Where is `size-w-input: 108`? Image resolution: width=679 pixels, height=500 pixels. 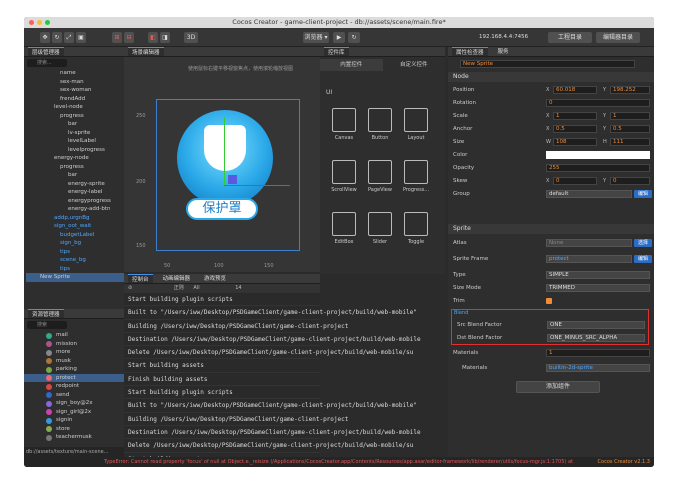 size-w-input: 108 is located at coordinates (575, 142).